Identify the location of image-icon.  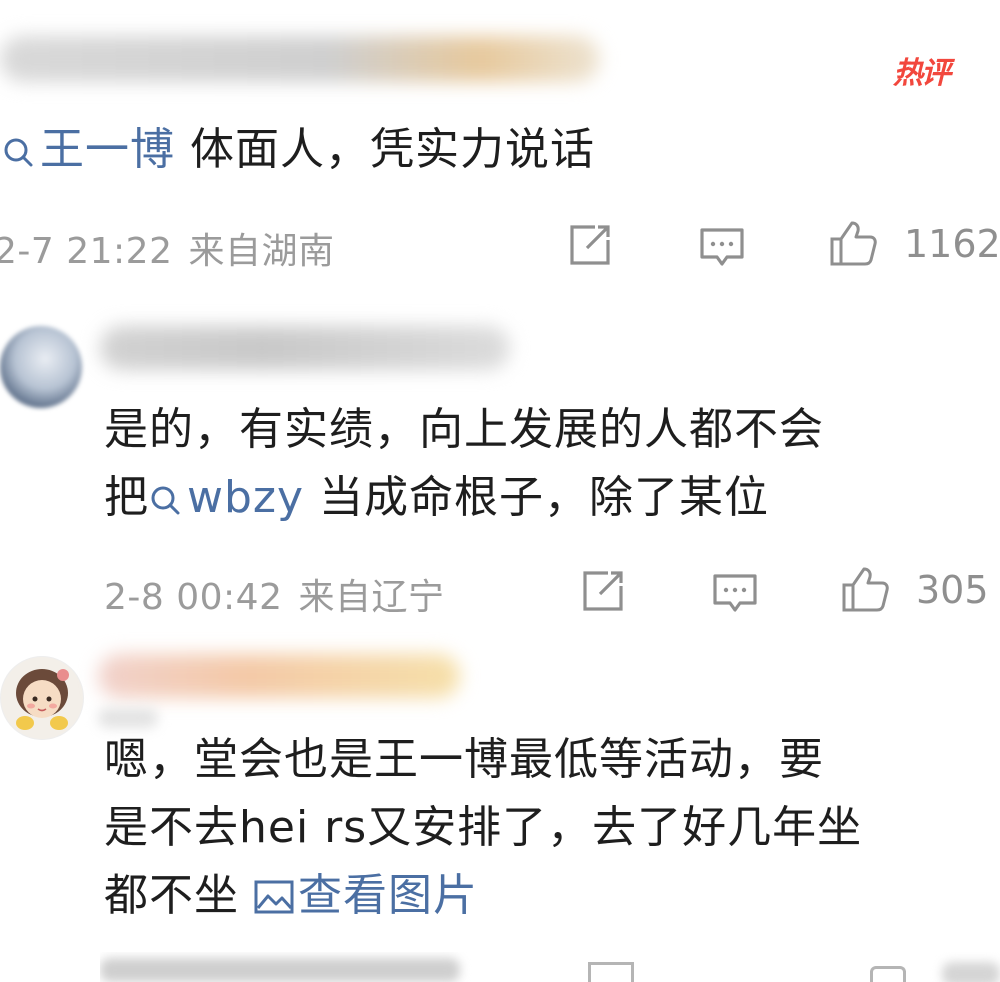
(274, 890).